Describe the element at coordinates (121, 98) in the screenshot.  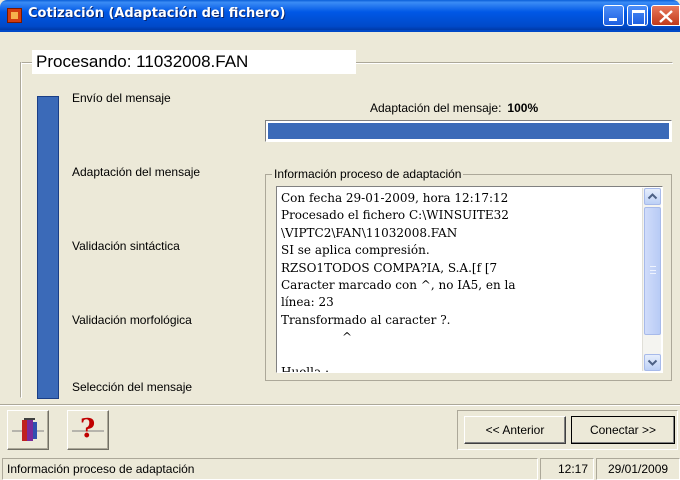
I see `step-envio: Envío del mensaje` at that location.